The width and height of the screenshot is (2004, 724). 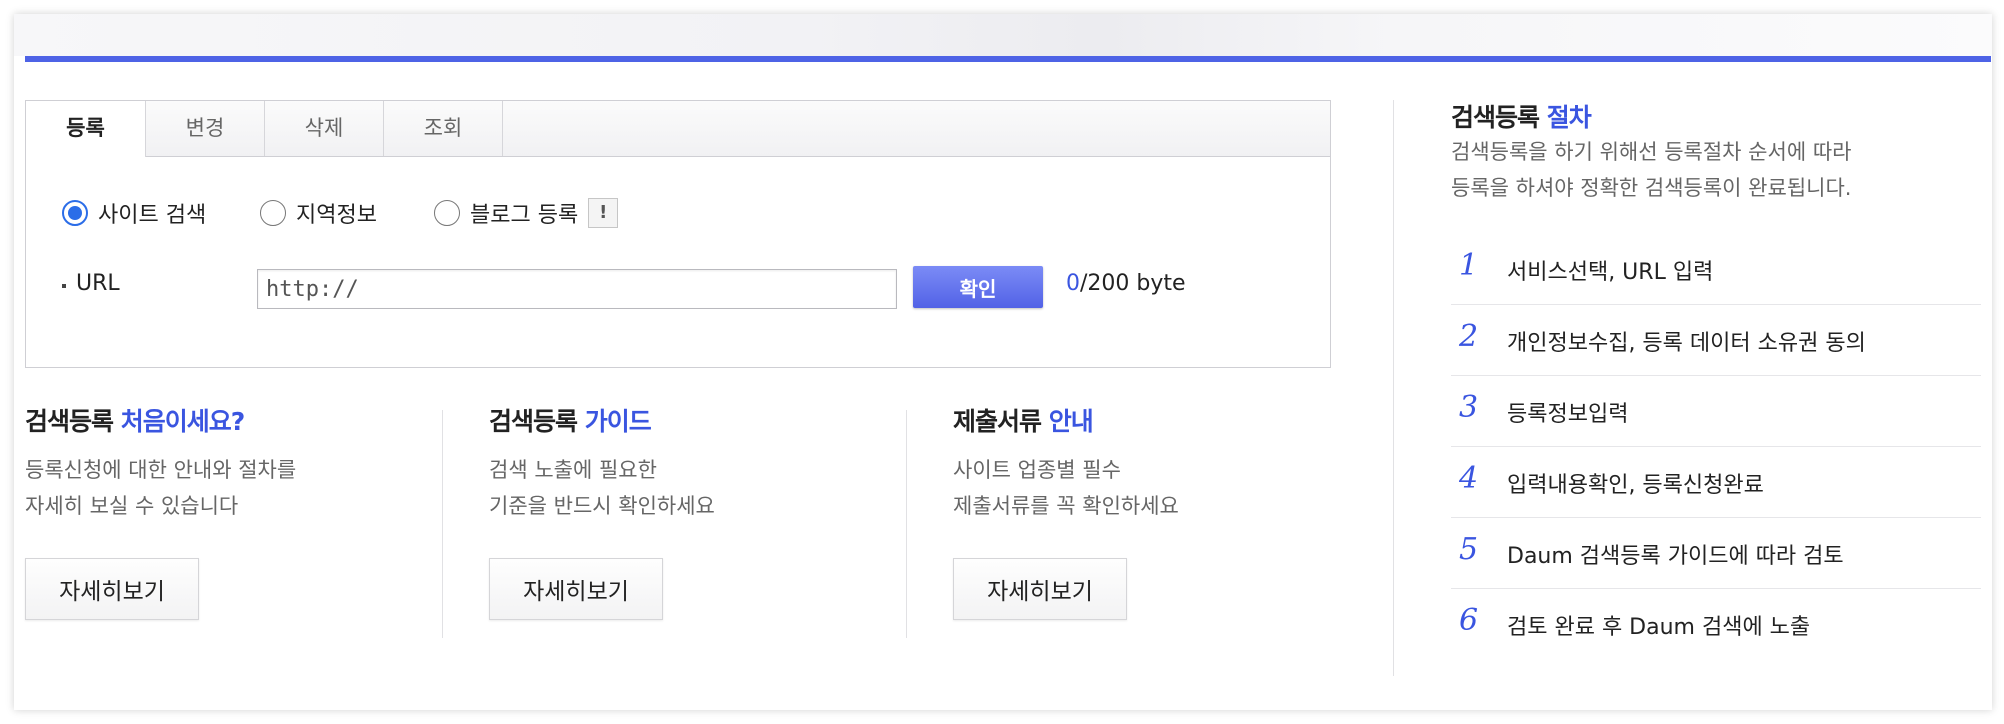 What do you see at coordinates (1073, 283) in the screenshot?
I see `byte-current: 0` at bounding box center [1073, 283].